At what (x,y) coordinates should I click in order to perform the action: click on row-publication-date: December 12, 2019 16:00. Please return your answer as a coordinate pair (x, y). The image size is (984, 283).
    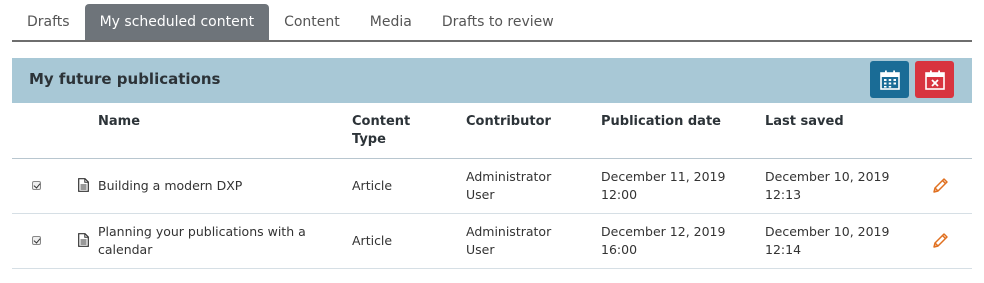
    Looking at the image, I should click on (676, 241).